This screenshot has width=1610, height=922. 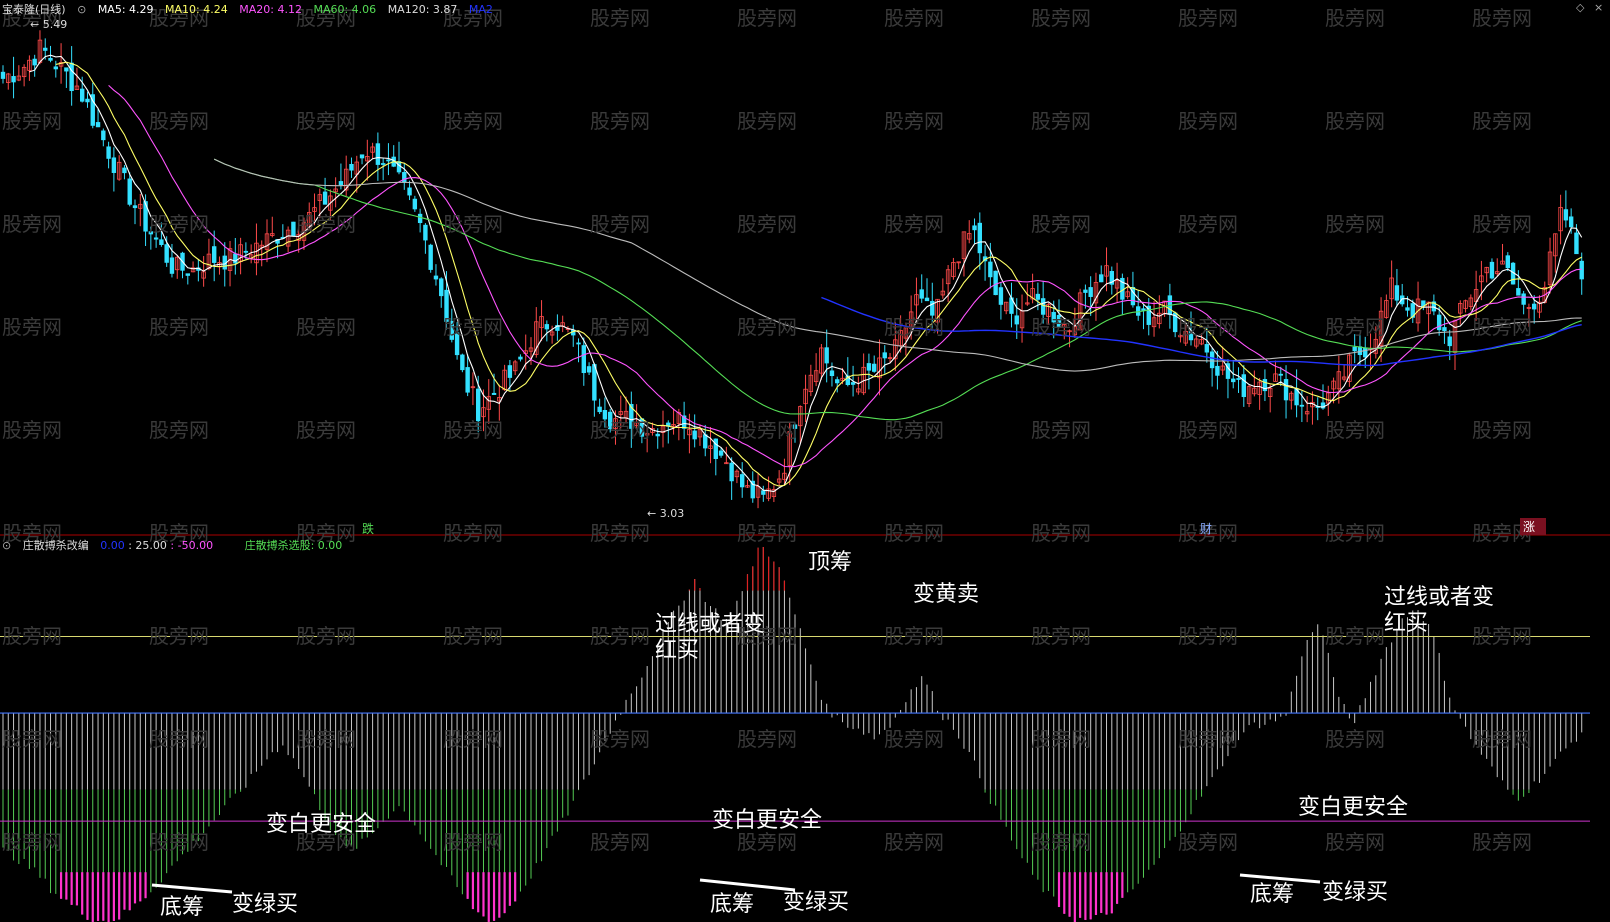 What do you see at coordinates (1598, 7) in the screenshot?
I see `close-icon: ×` at bounding box center [1598, 7].